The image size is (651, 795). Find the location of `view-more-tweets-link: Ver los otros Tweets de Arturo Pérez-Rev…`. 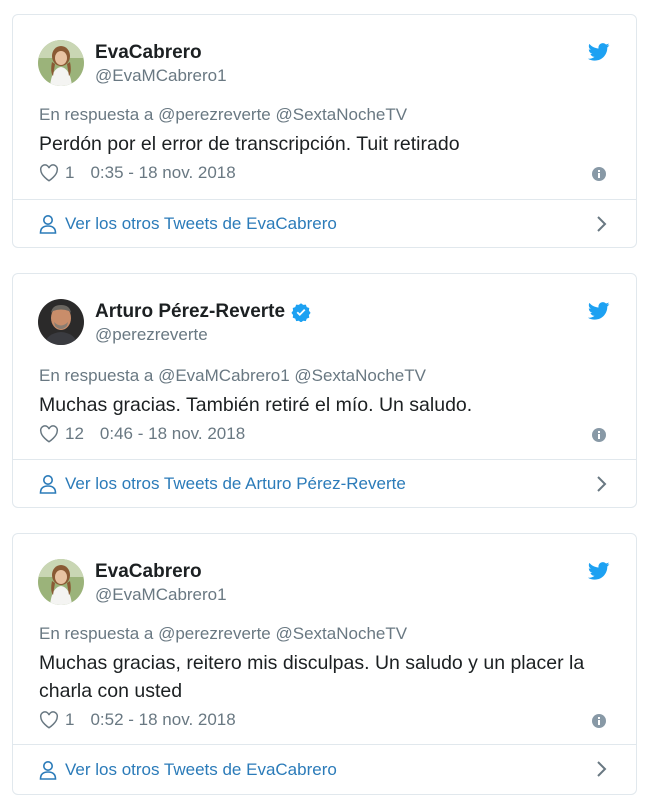

view-more-tweets-link: Ver los otros Tweets de Arturo Pérez-Rev… is located at coordinates (324, 483).